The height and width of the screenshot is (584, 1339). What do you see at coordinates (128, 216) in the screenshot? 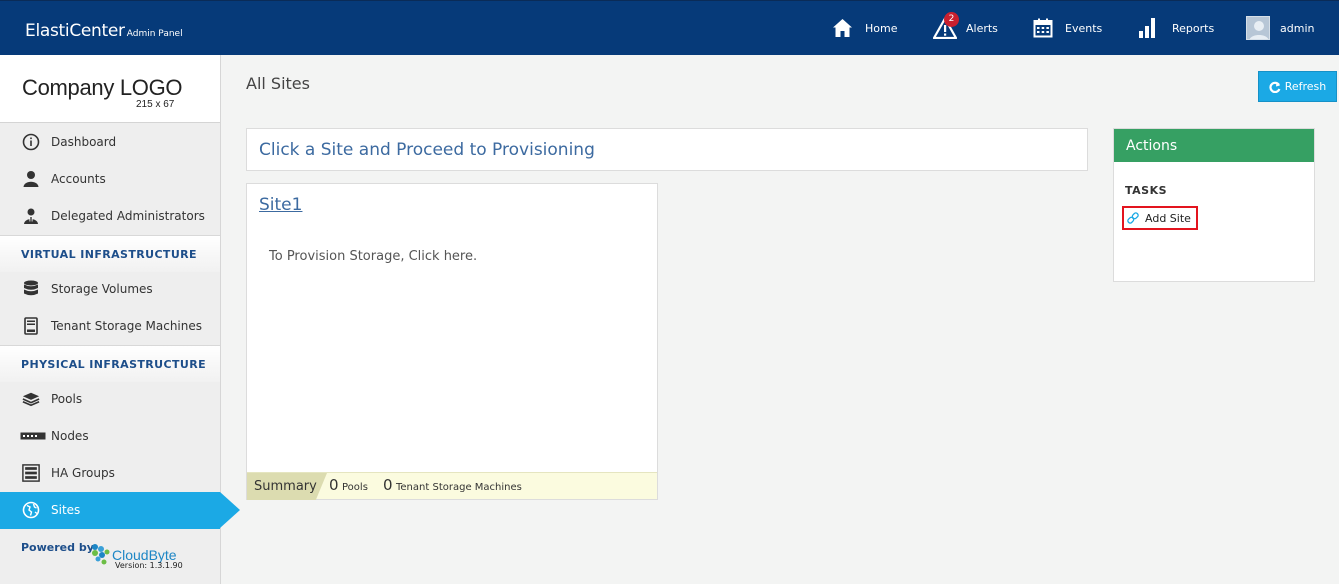
I see `sidebar-item-label: Delegated Administrators` at bounding box center [128, 216].